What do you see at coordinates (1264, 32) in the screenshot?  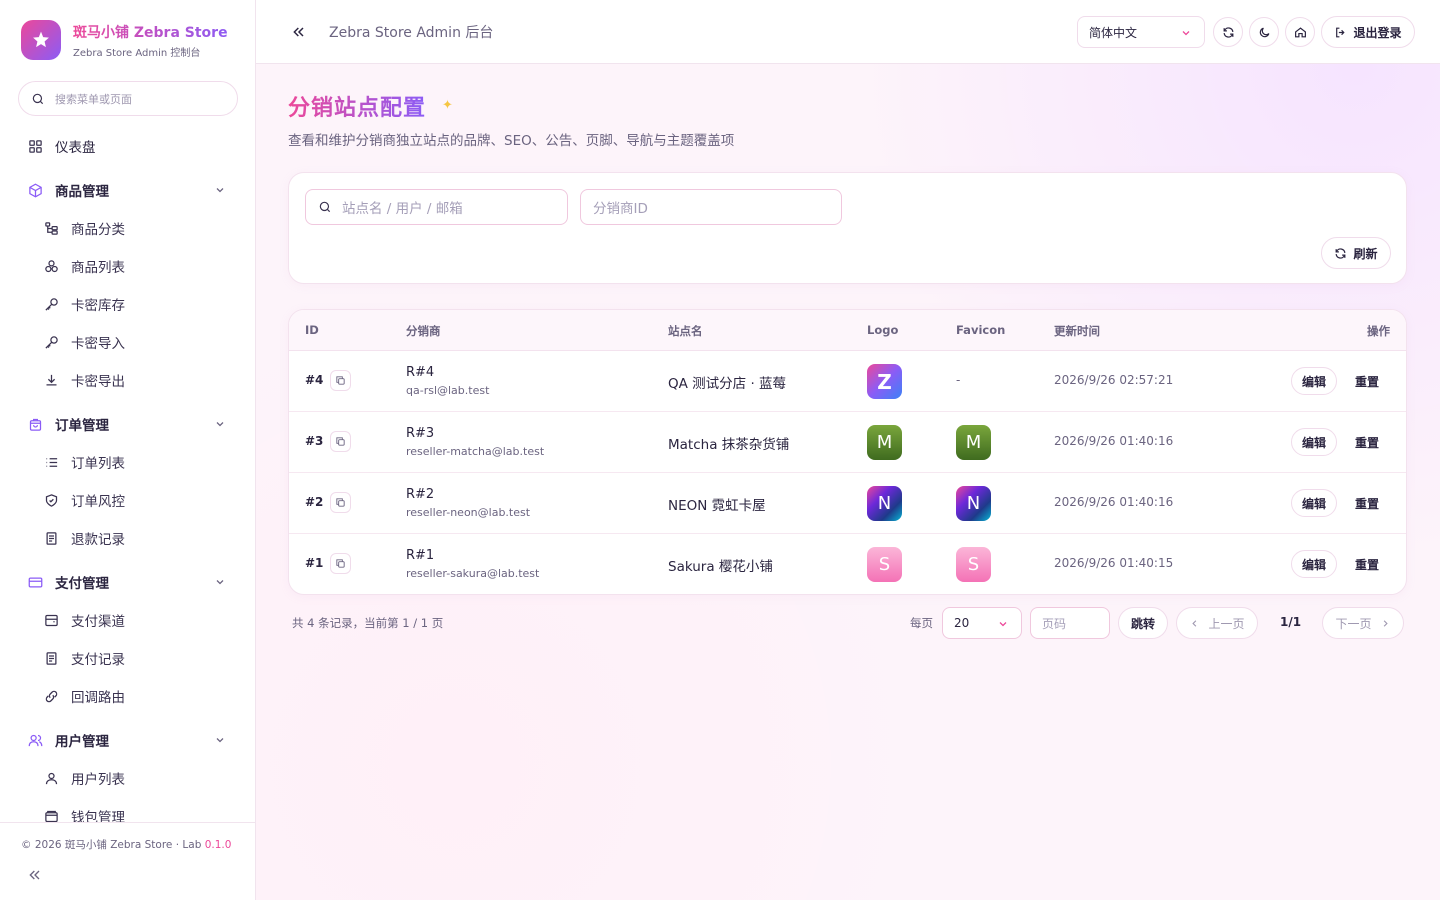 I see `theme-toggle-button` at bounding box center [1264, 32].